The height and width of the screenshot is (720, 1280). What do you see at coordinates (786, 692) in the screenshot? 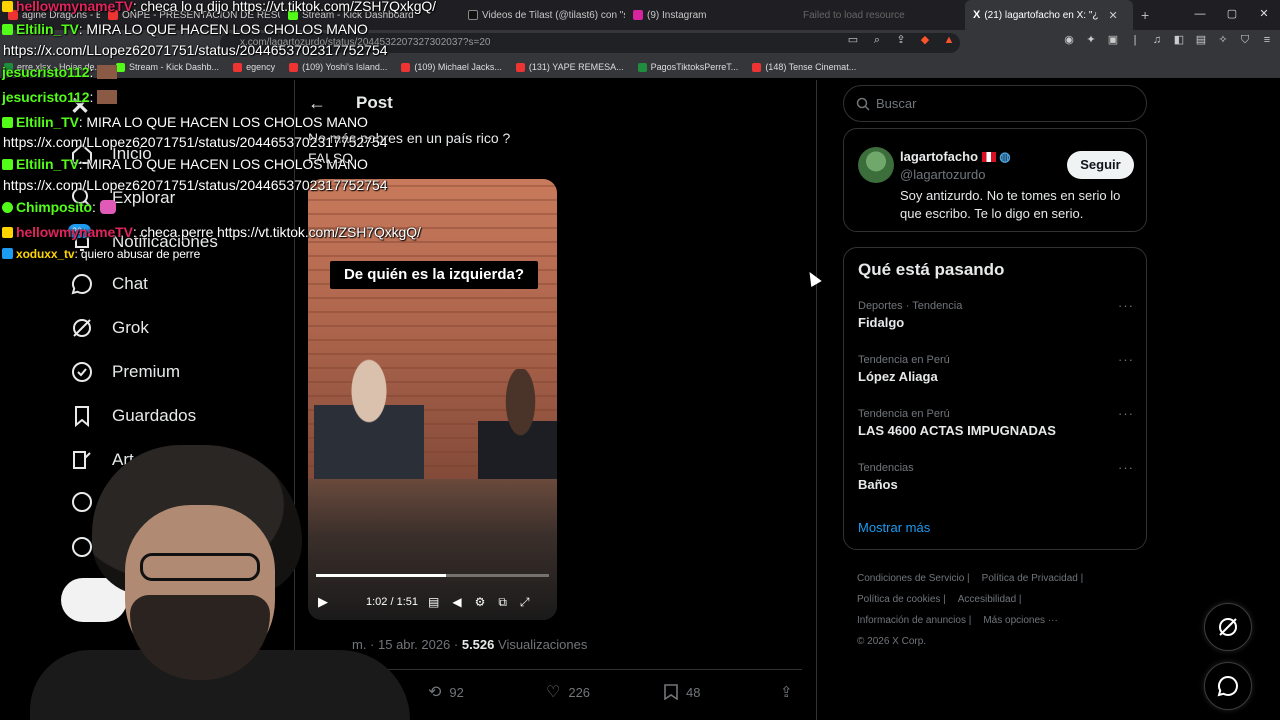
I see `share-button: ⇪` at bounding box center [786, 692].